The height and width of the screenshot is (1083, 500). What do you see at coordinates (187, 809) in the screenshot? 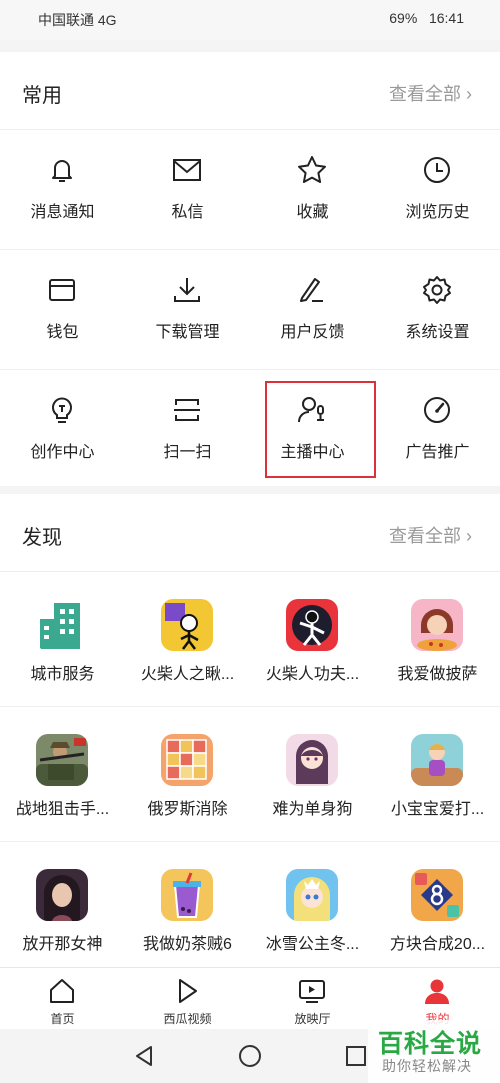
I see `app-label: 俄罗斯消除` at bounding box center [187, 809].